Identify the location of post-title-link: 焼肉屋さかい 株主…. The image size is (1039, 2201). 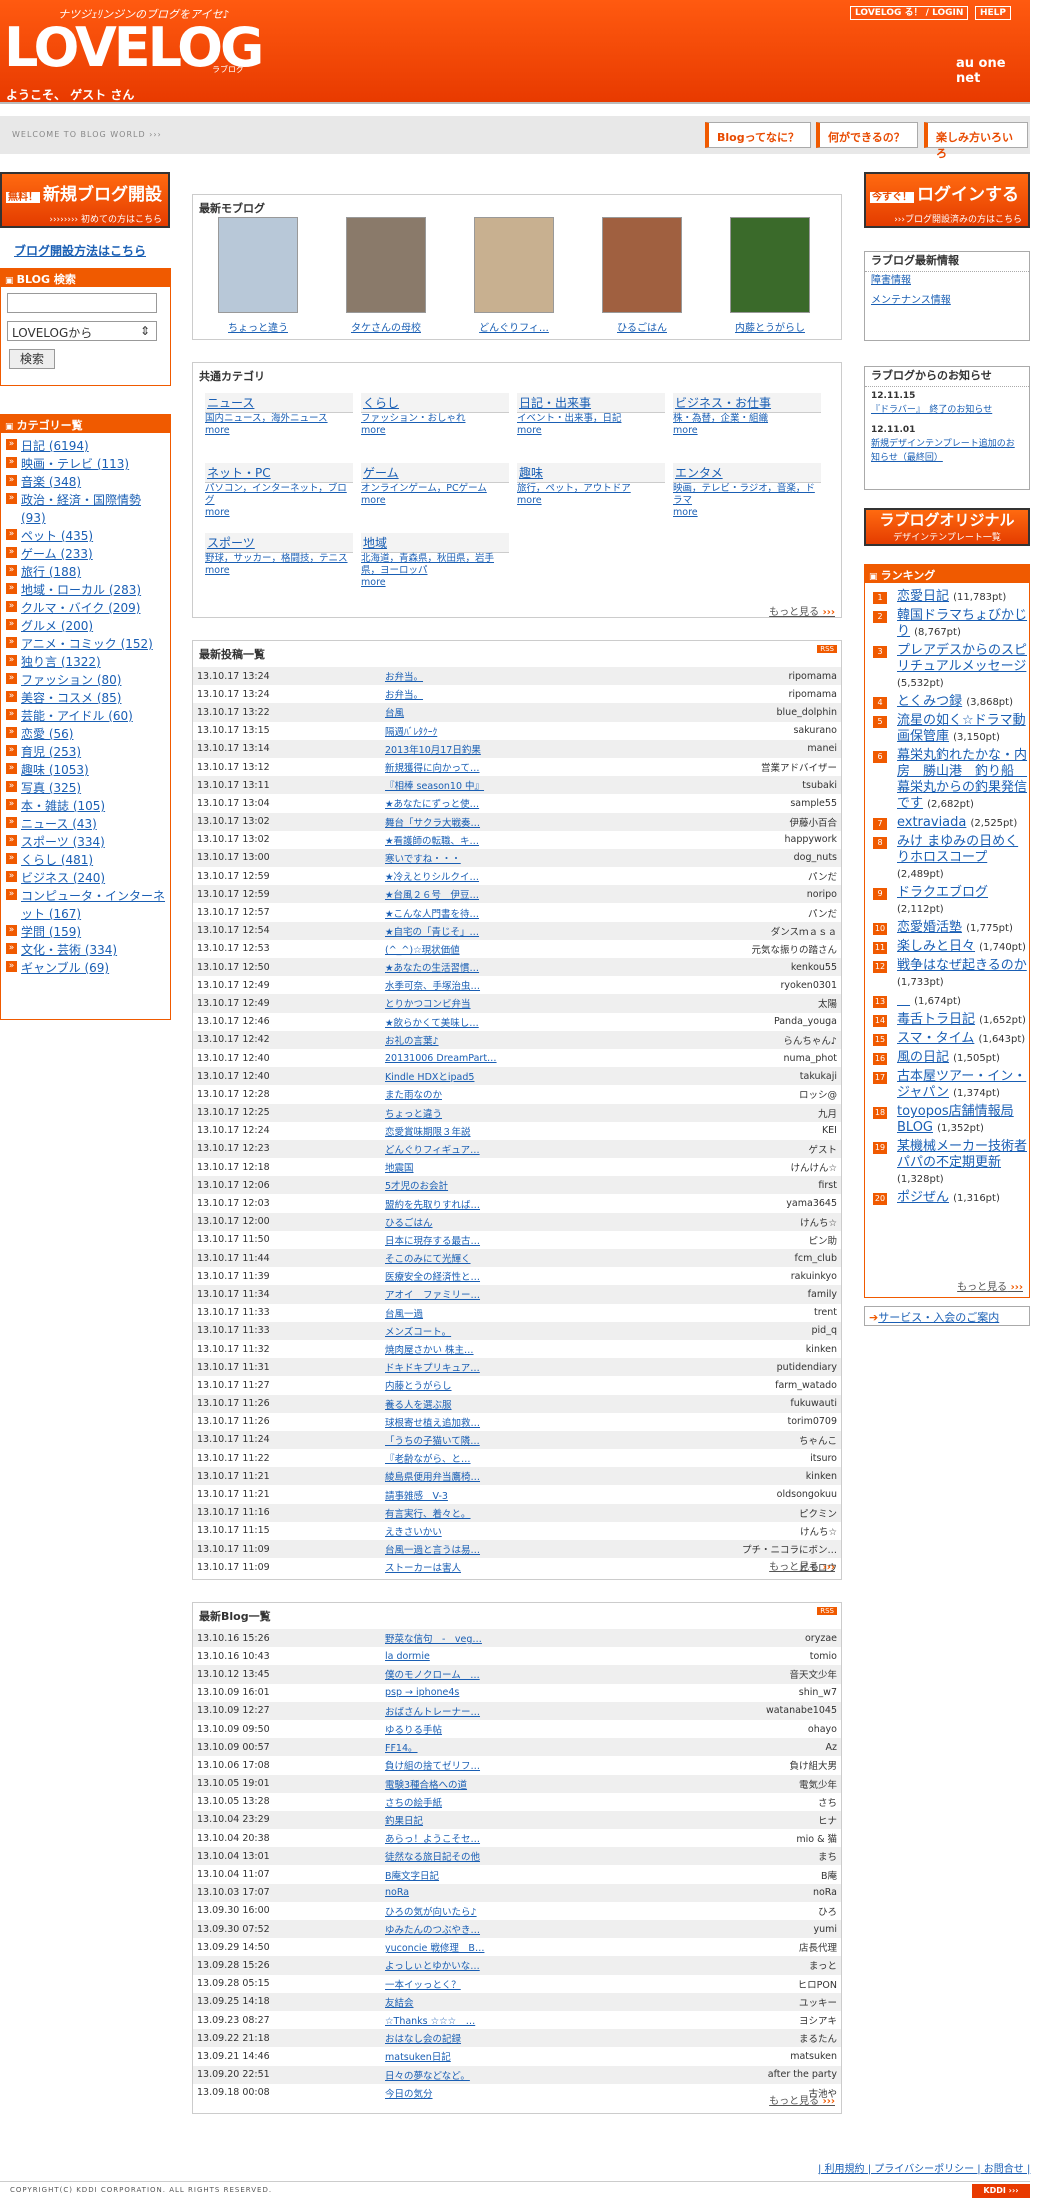
(429, 1350).